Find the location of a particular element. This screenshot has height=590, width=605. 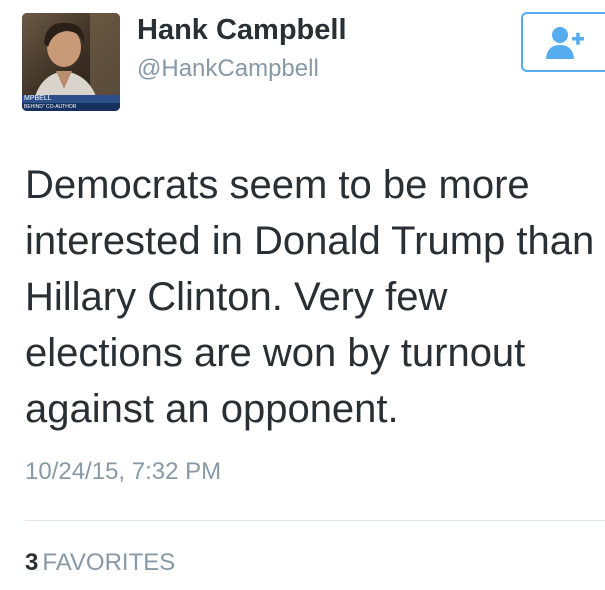

avatar: MPBELL BEHIND" CO-AUTHOR is located at coordinates (71, 62).